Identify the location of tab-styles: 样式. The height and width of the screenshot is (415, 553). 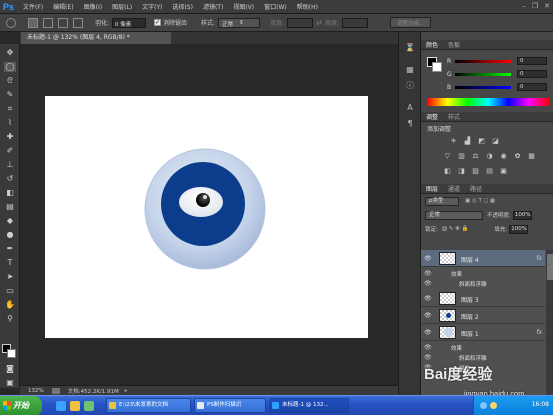
(454, 116).